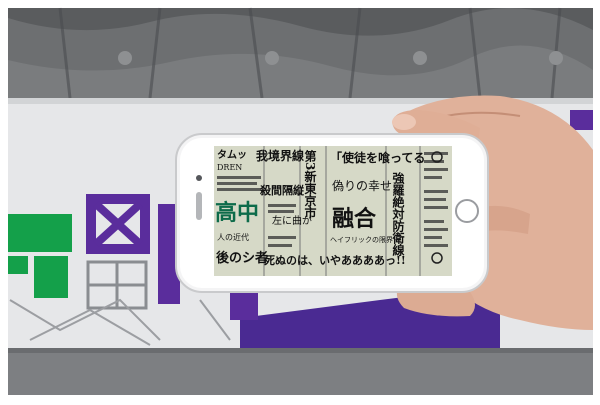 The width and height of the screenshot is (600, 405). Describe the element at coordinates (237, 213) in the screenshot. I see `screen-line: 高中` at that location.